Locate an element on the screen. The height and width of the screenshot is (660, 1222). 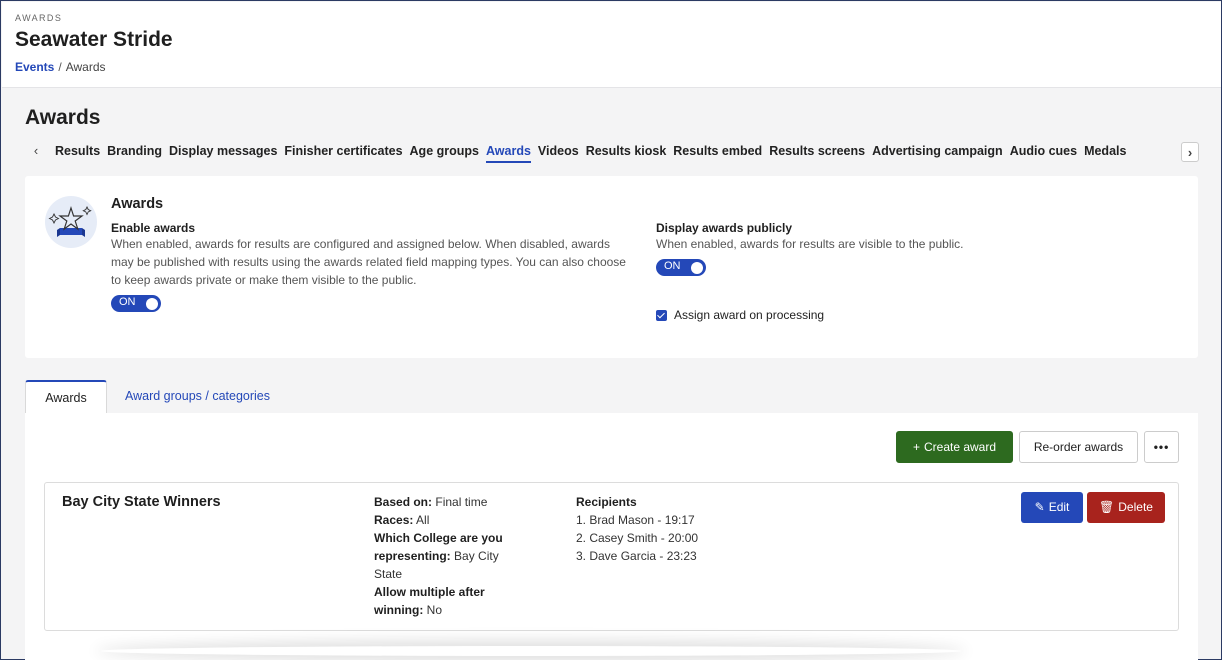
settings-title: Awards is located at coordinates (137, 204).